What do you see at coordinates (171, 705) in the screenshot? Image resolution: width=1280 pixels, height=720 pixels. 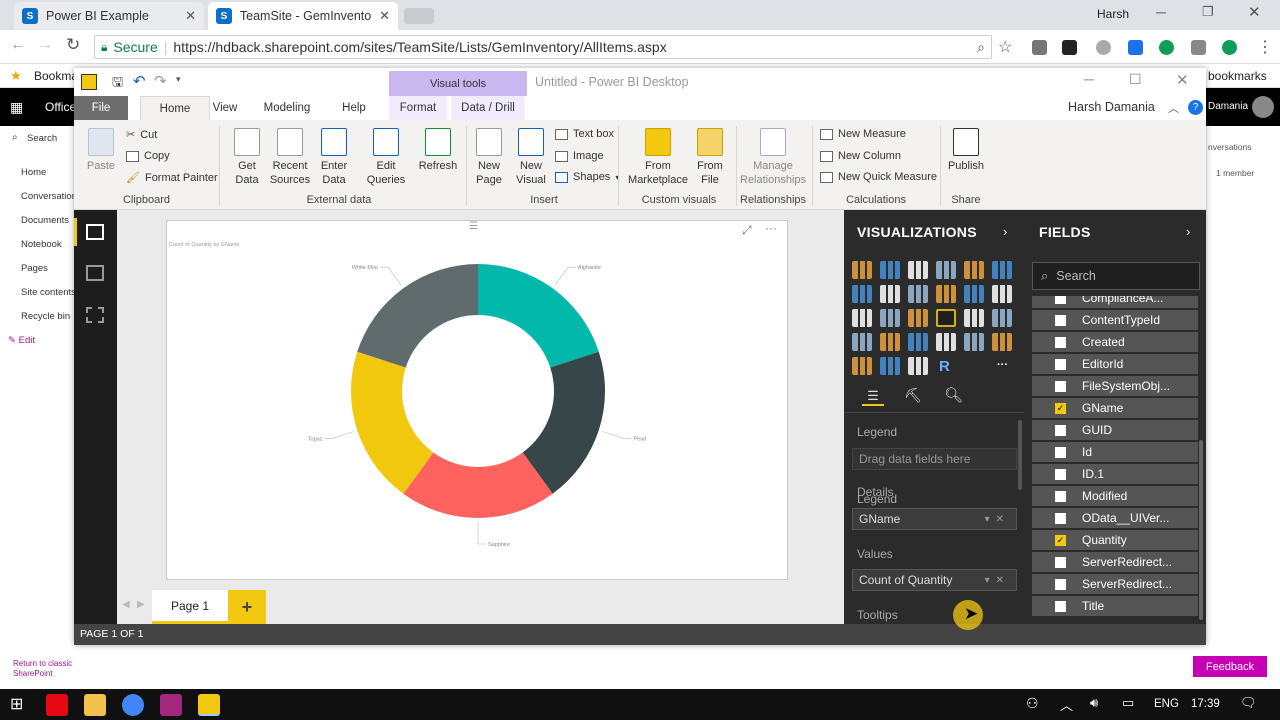 I see `app-icon` at bounding box center [171, 705].